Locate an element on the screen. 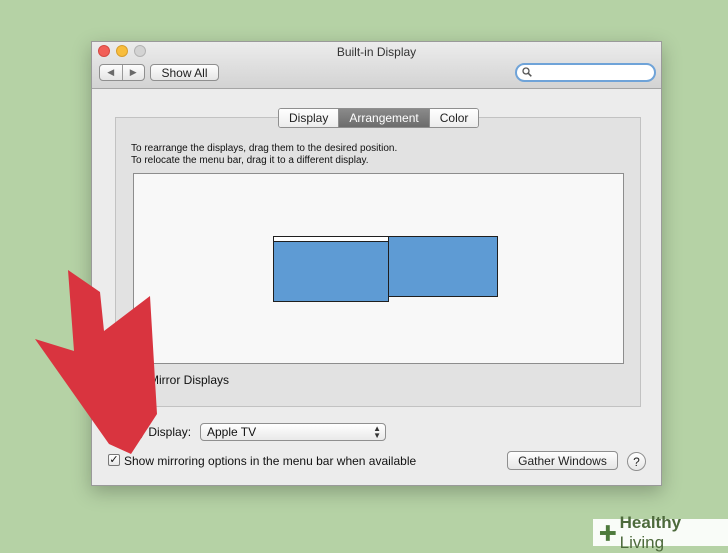 Image resolution: width=728 pixels, height=553 pixels. gather-windows-button: Gather Windows is located at coordinates (562, 460).